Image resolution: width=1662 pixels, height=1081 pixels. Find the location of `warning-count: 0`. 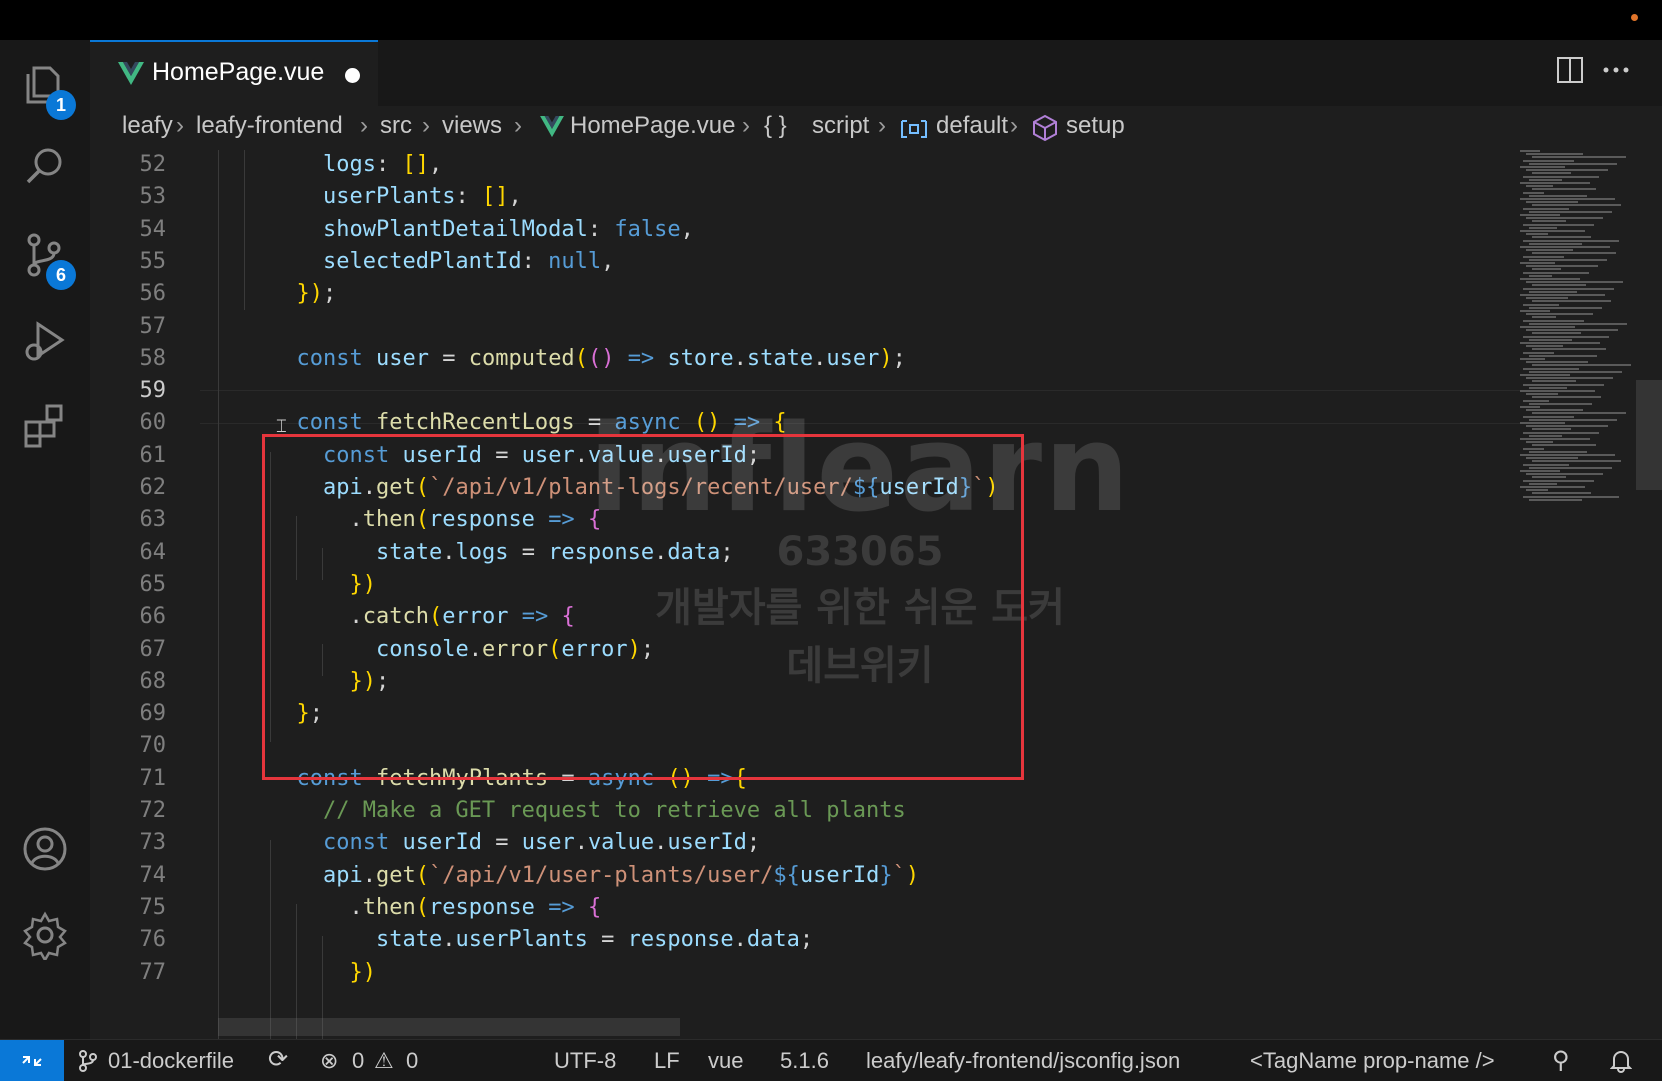

warning-count: 0 is located at coordinates (412, 1061).